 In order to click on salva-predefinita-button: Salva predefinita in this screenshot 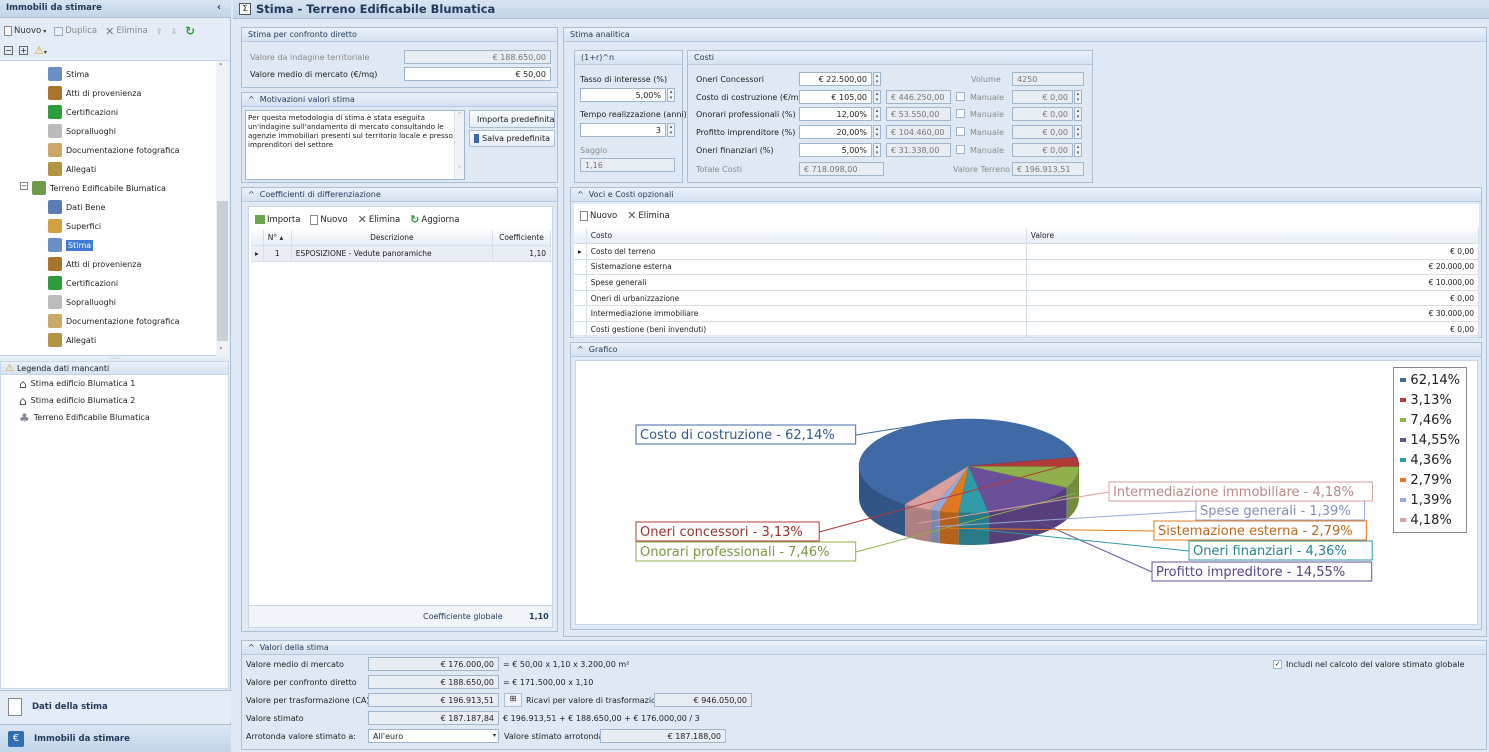, I will do `click(512, 138)`.